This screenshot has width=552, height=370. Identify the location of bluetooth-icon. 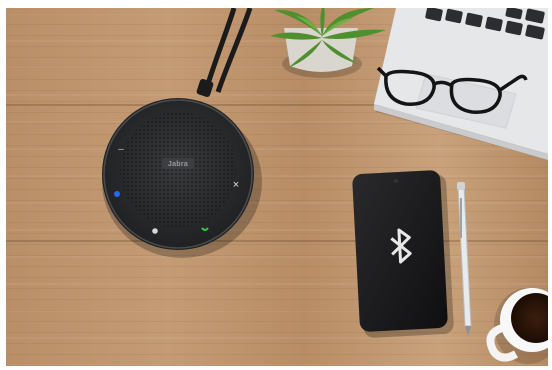
(117, 194).